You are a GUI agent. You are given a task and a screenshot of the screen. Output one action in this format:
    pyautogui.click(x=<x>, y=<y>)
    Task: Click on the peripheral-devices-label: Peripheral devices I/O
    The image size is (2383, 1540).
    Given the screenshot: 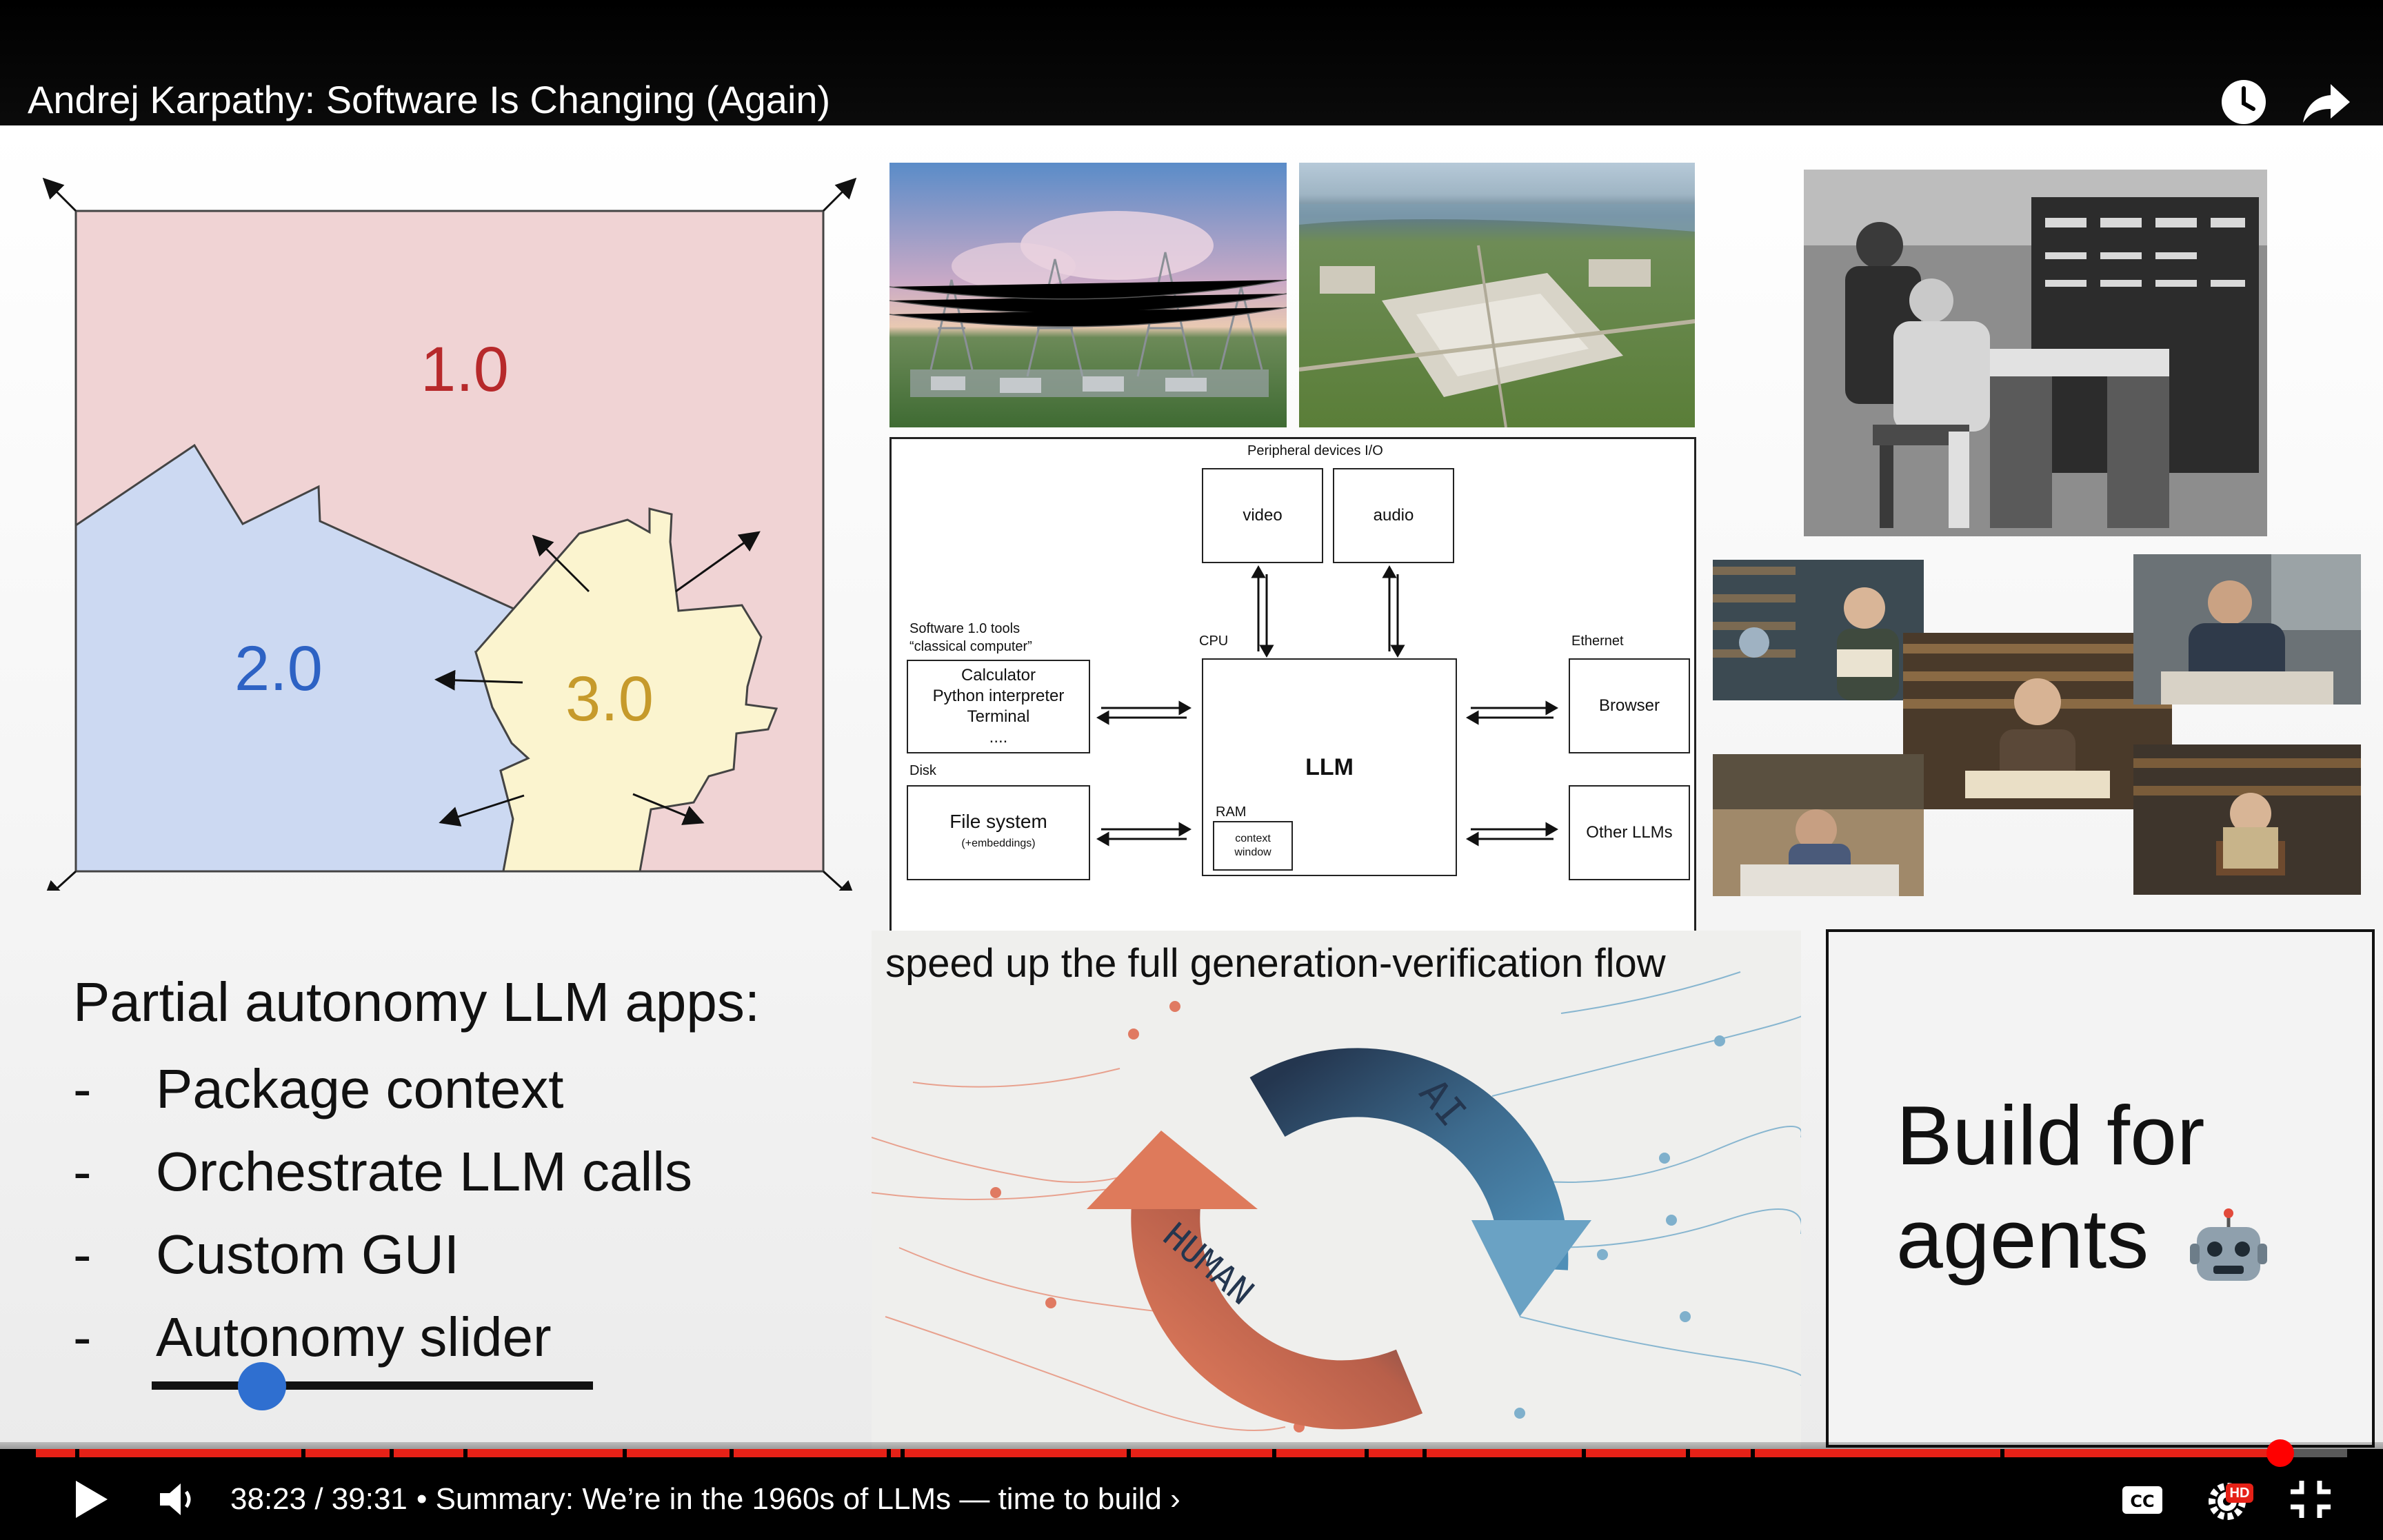 What is the action you would take?
    pyautogui.click(x=1315, y=451)
    